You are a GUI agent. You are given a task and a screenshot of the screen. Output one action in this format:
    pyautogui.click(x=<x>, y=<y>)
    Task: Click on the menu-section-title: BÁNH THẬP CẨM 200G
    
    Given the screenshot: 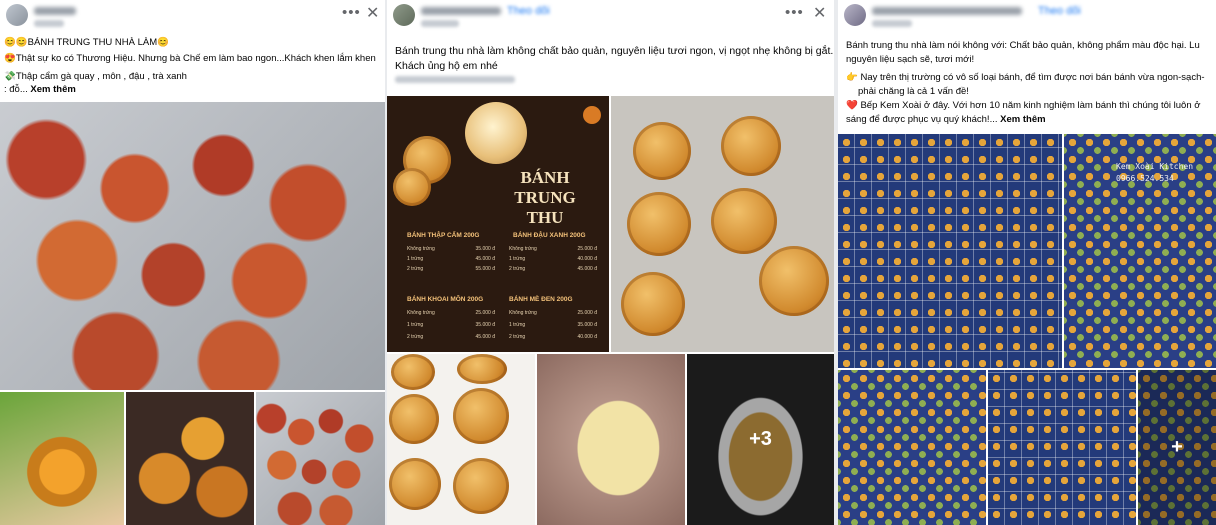 What is the action you would take?
    pyautogui.click(x=443, y=235)
    